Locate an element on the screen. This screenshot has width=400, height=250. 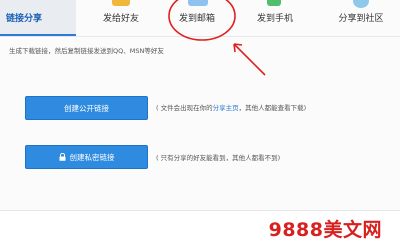
tab-divider is located at coordinates (200, 36).